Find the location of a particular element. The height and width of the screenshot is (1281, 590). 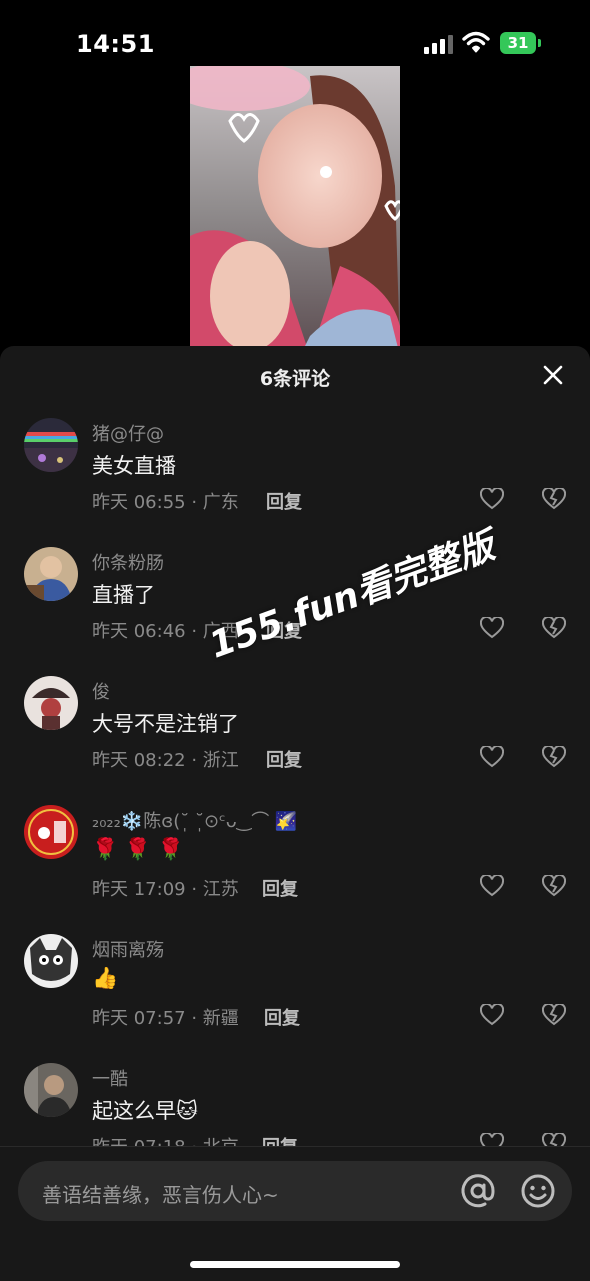

wifi-icon is located at coordinates (476, 42).